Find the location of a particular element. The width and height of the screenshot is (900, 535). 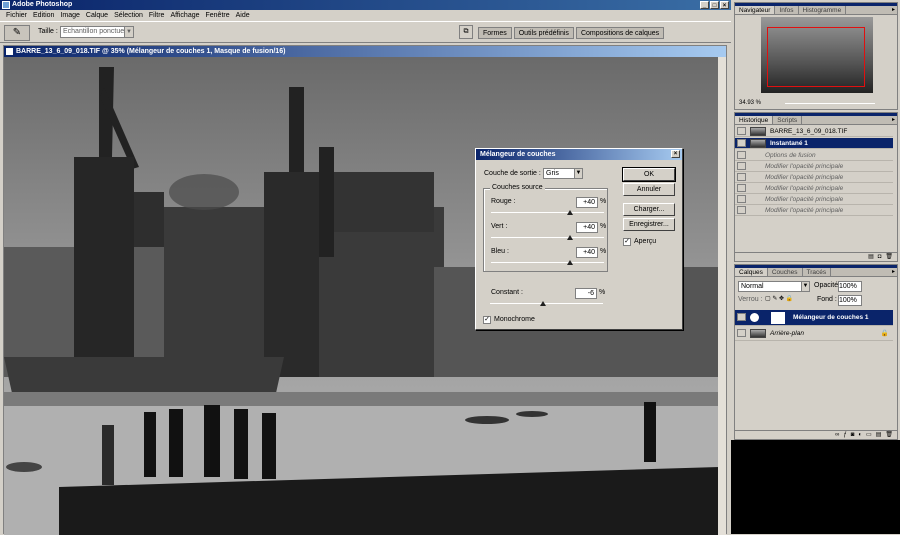

constant-input: -6 is located at coordinates (586, 293).